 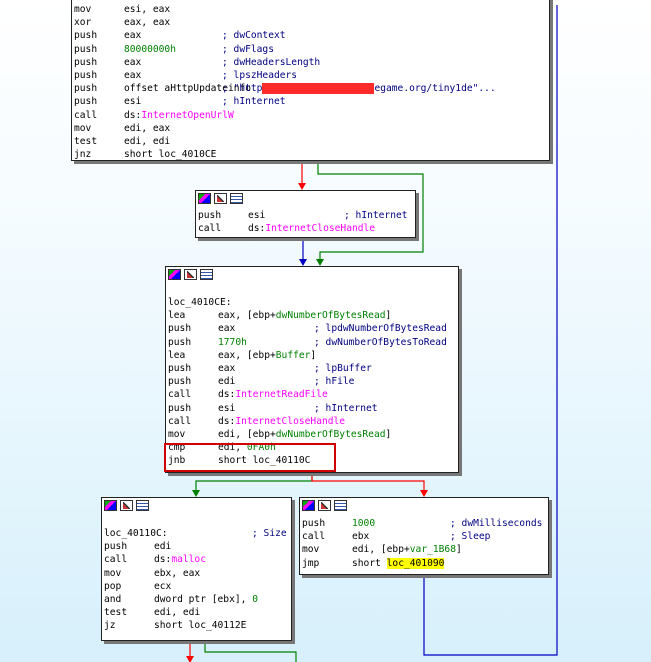 I want to click on asm-line: mov edi, eax, so click(x=310, y=128).